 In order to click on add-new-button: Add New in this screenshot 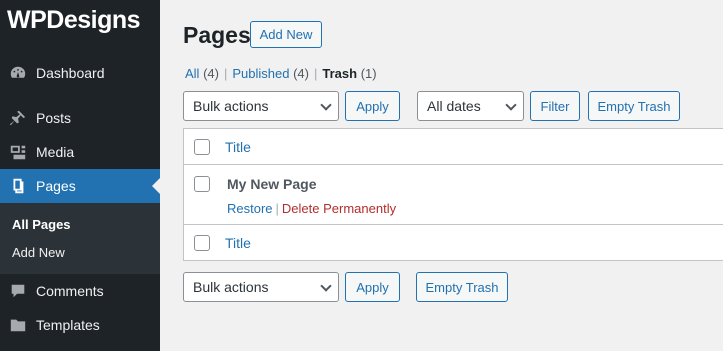, I will do `click(286, 34)`.